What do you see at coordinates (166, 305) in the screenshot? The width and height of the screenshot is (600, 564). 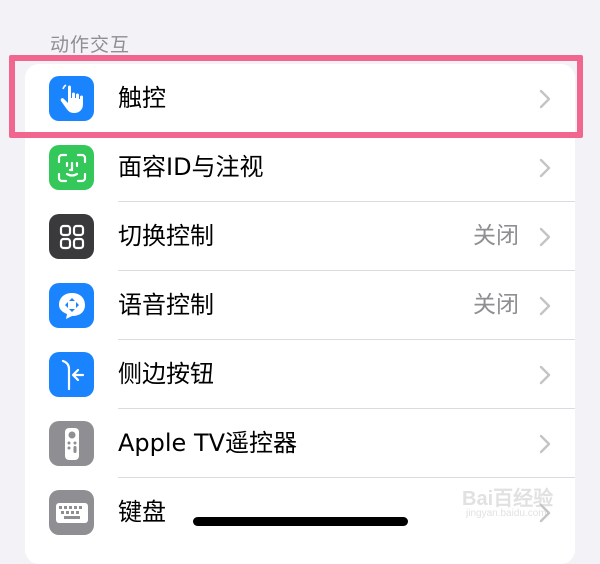 I see `row-voice-control-label: 语音控制` at bounding box center [166, 305].